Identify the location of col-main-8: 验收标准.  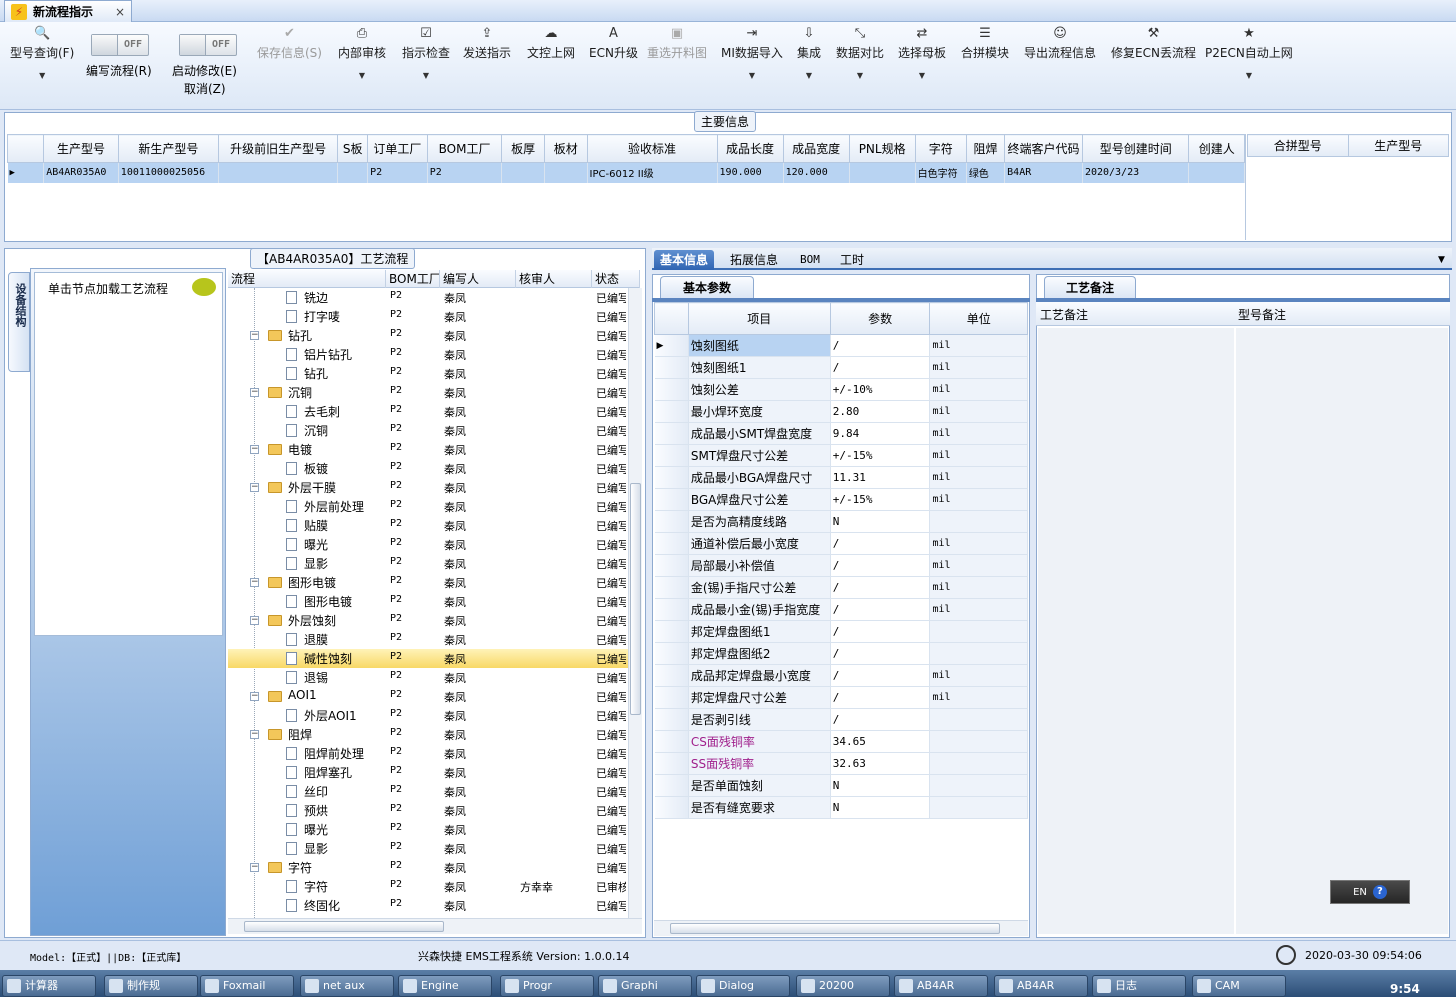
(652, 148).